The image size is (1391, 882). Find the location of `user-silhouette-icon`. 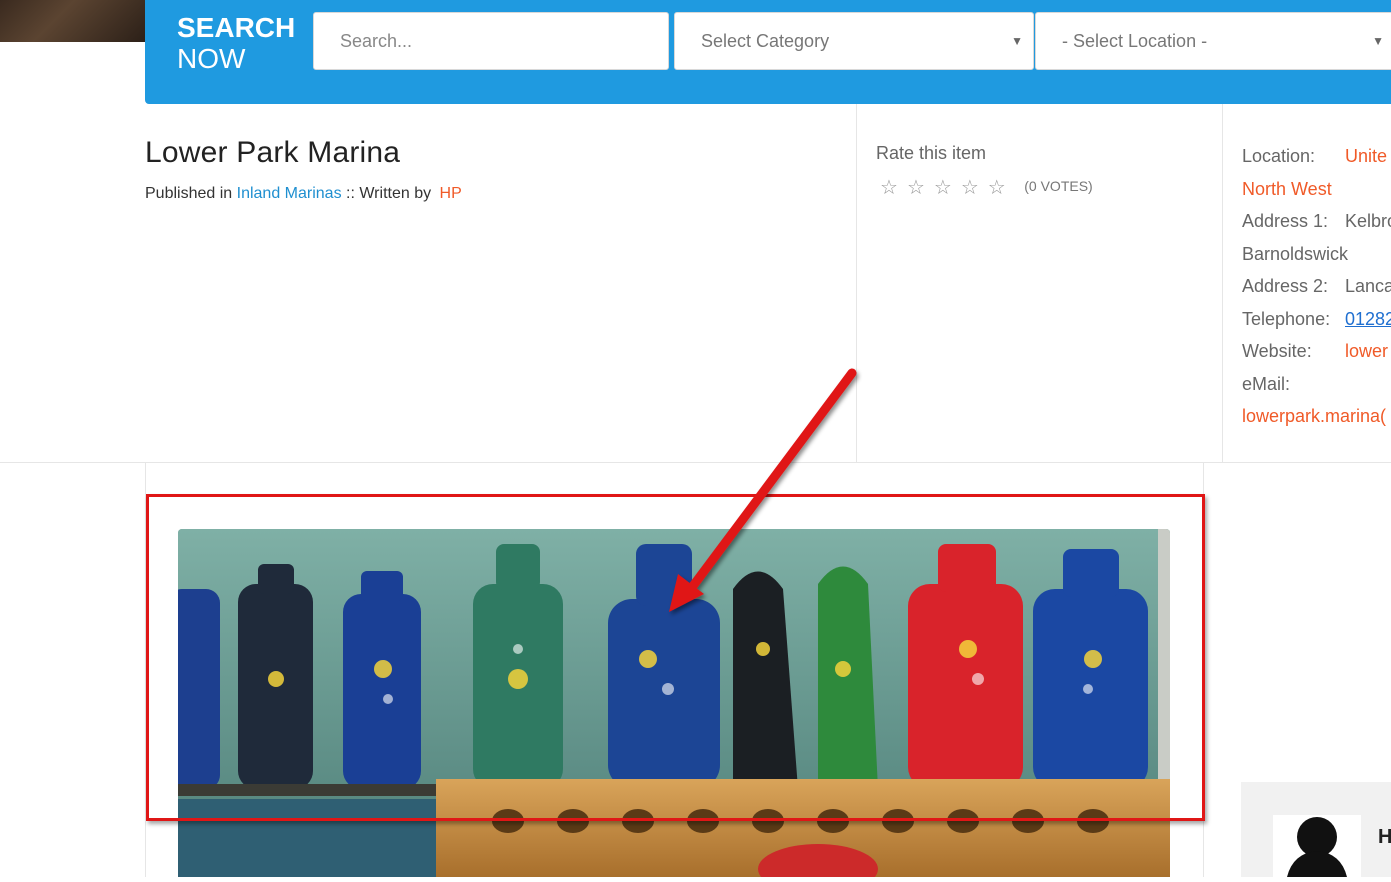

user-silhouette-icon is located at coordinates (1317, 847).